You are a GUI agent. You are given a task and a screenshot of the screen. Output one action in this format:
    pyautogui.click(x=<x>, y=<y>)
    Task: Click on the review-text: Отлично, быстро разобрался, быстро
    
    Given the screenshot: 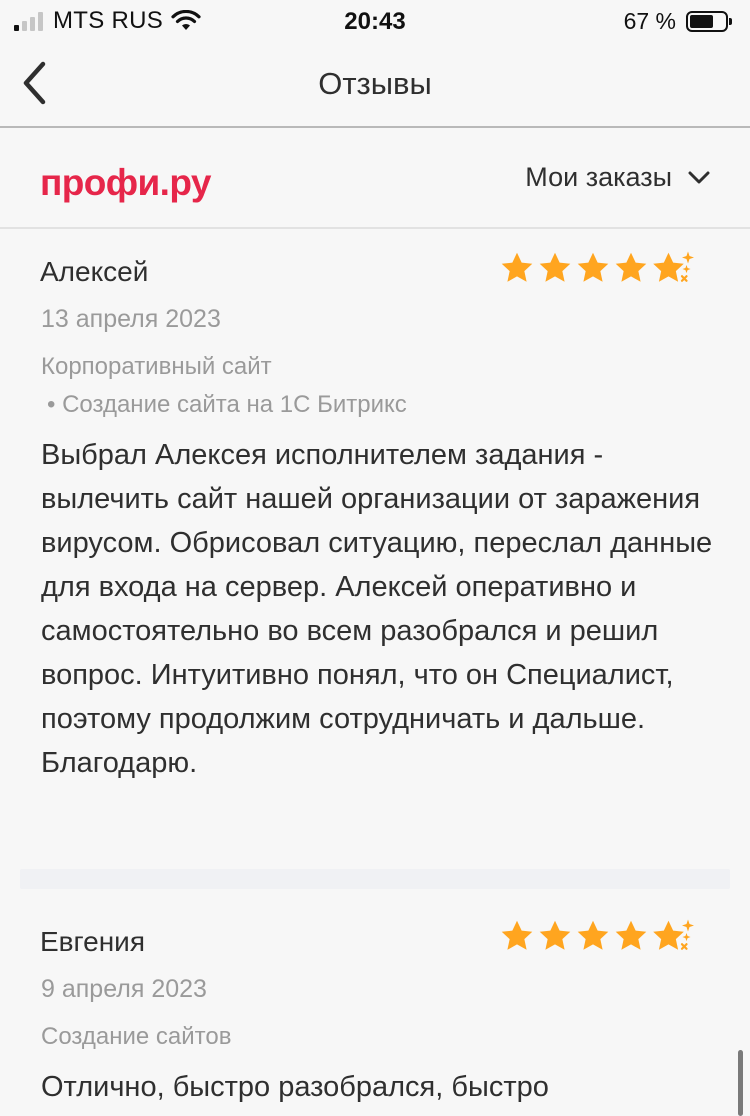 What is the action you would take?
    pyautogui.click(x=295, y=1087)
    